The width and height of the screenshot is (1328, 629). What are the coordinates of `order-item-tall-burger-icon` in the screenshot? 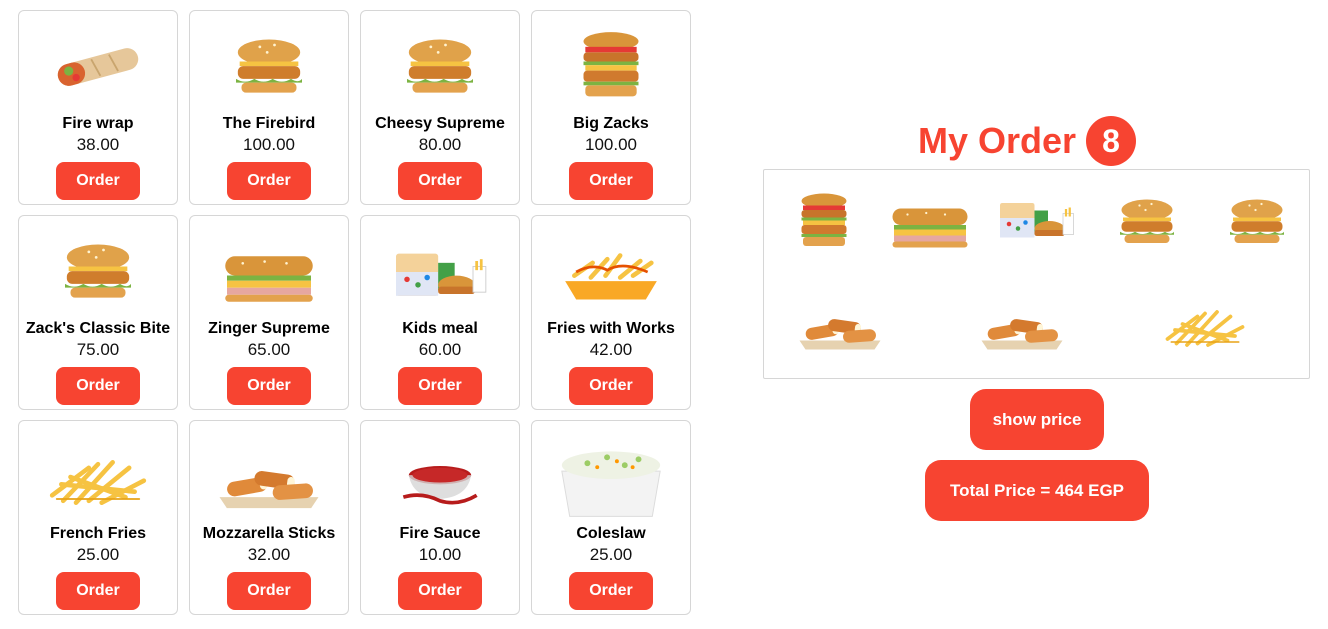 It's located at (824, 222).